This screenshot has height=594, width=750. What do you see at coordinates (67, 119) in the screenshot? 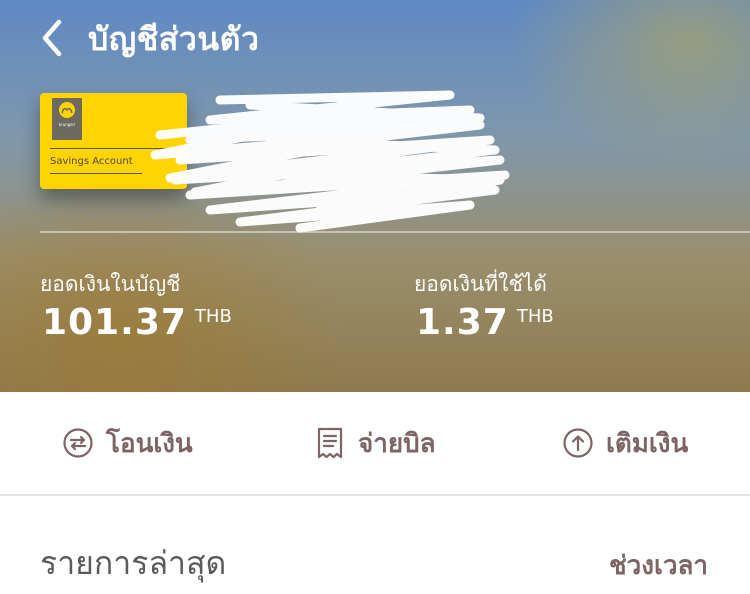
I see `krungsri-logo: krungsri` at bounding box center [67, 119].